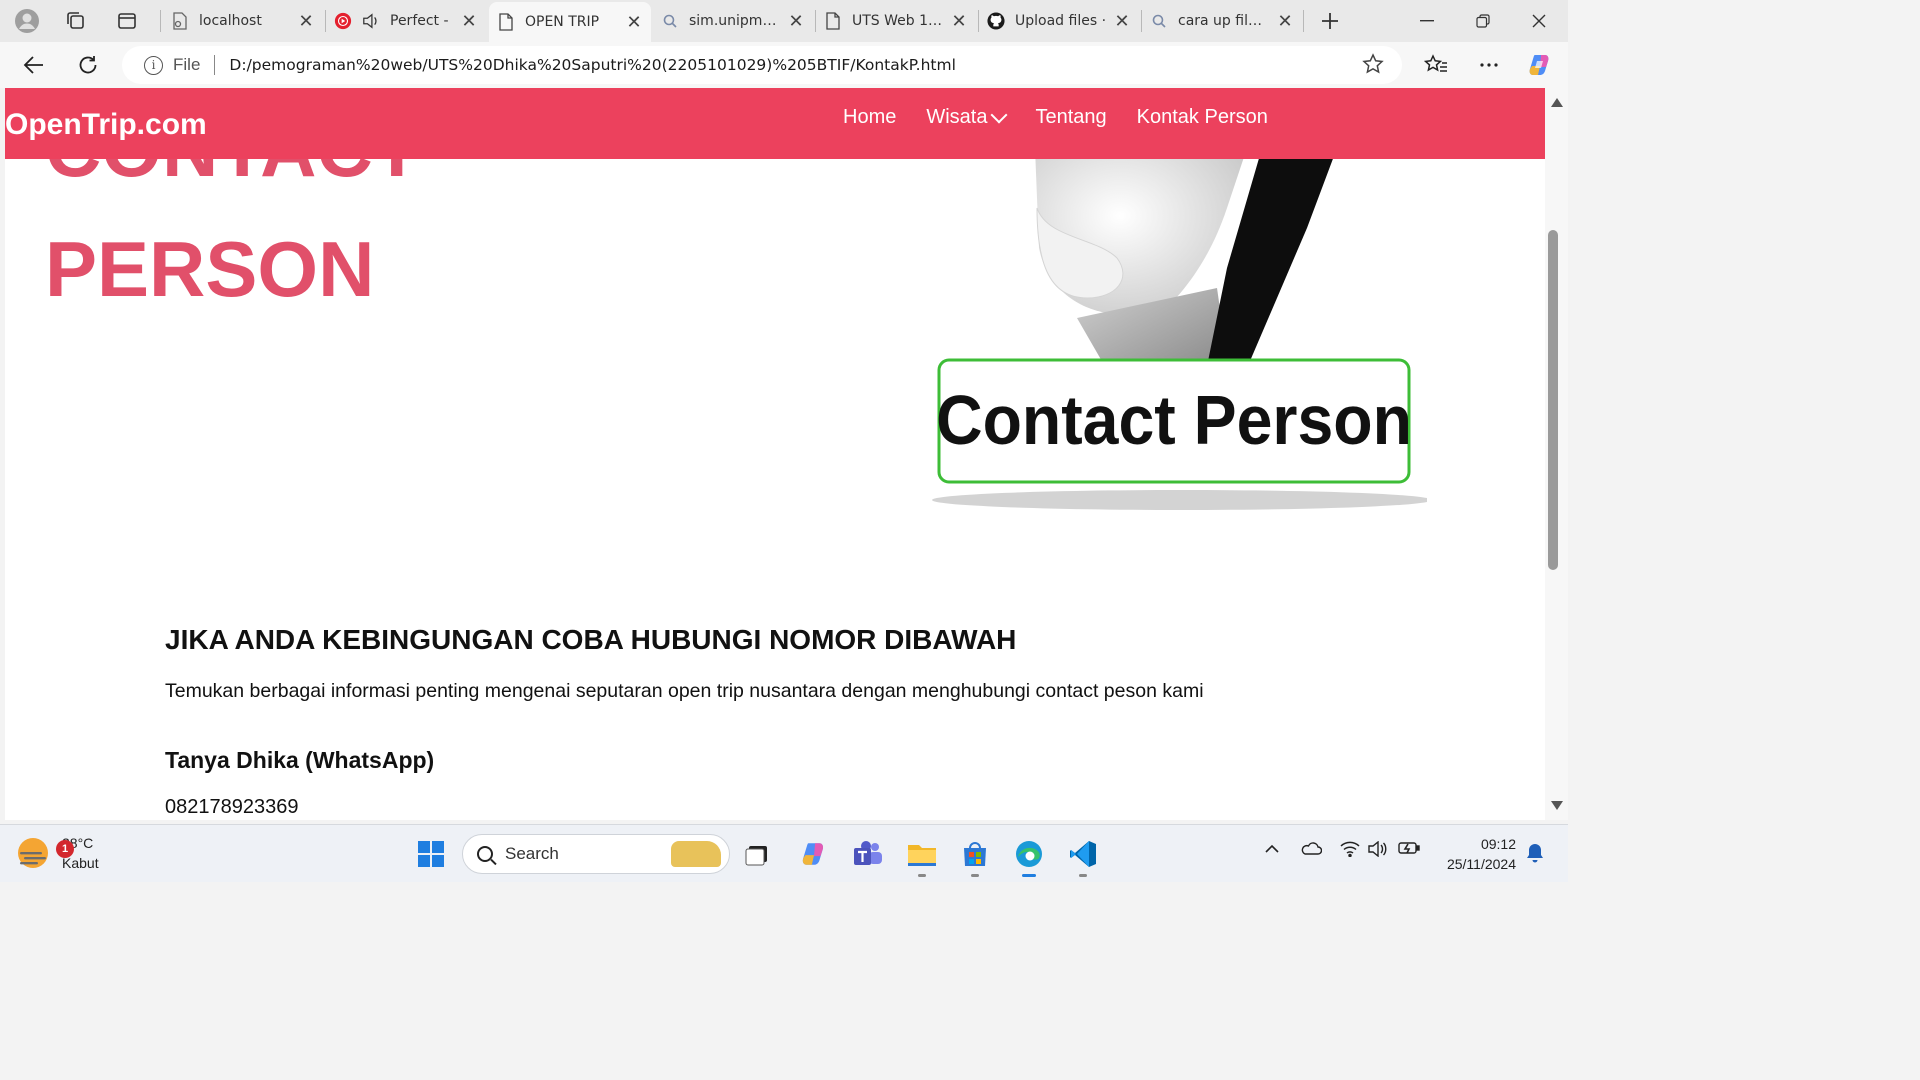  Describe the element at coordinates (814, 854) in the screenshot. I see `copilot-app-icon` at that location.